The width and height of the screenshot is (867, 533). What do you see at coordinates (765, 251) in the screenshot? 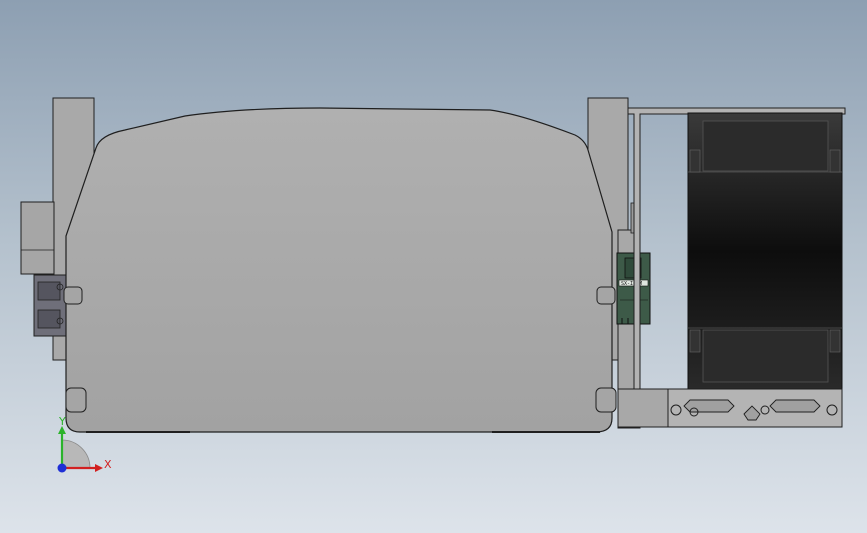
I see `drive-roller` at bounding box center [765, 251].